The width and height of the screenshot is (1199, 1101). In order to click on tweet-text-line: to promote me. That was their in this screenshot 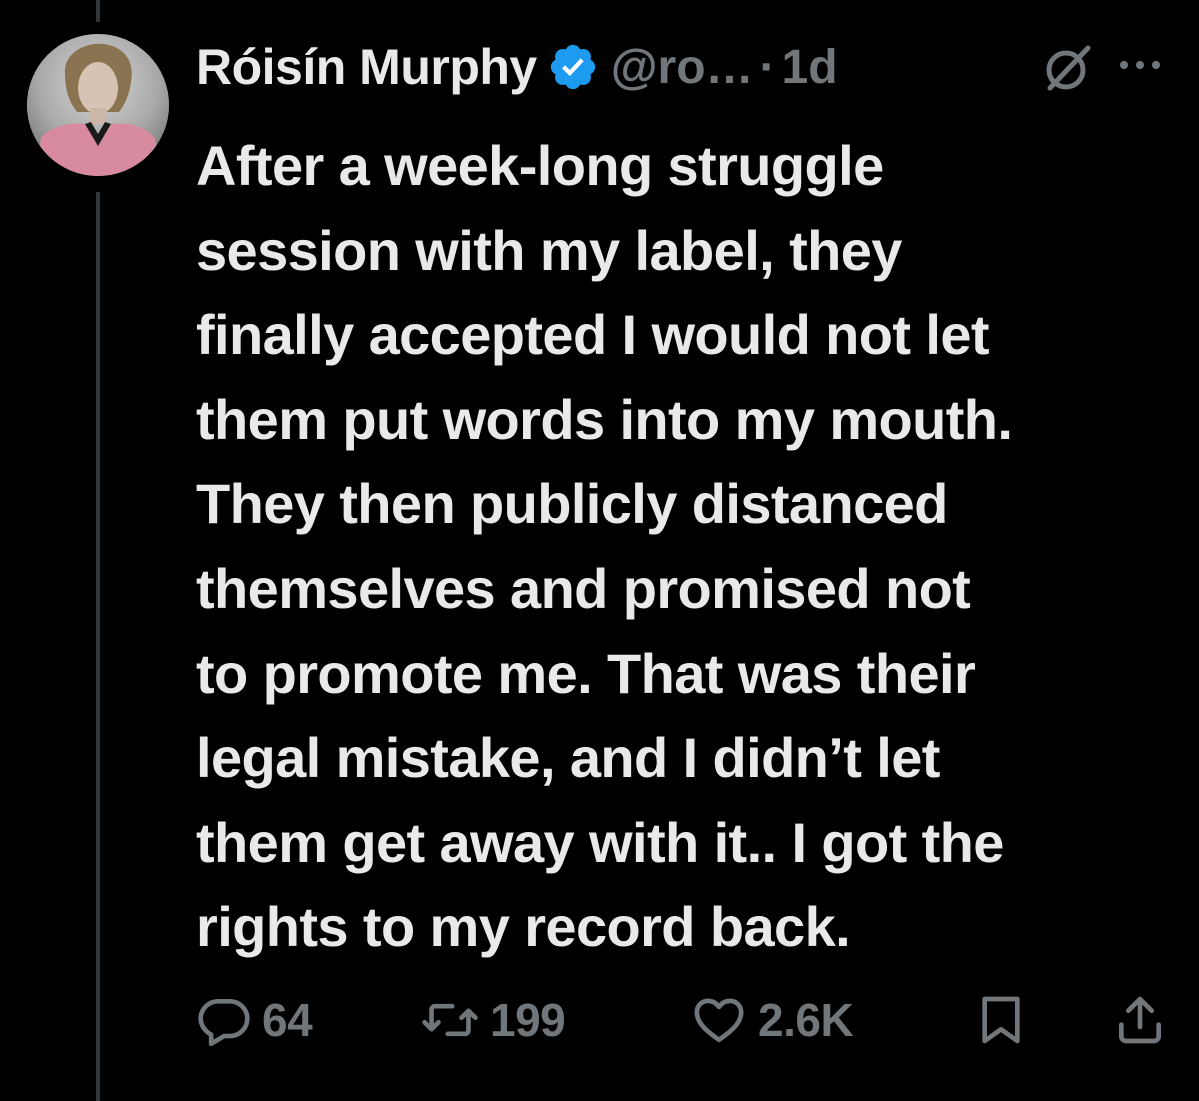, I will do `click(586, 673)`.